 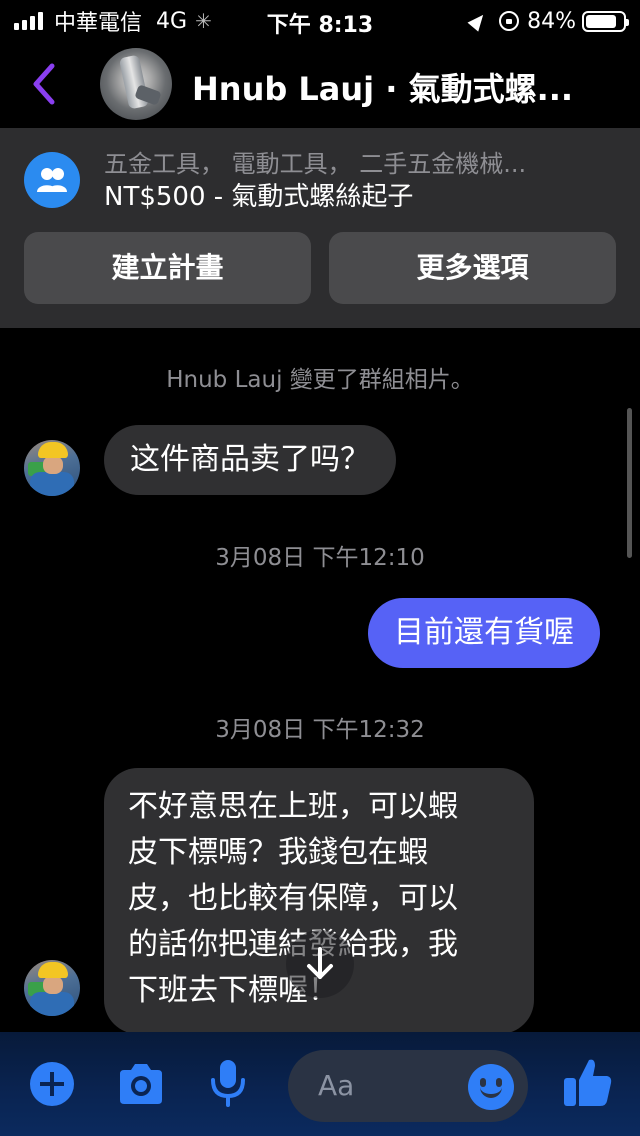 I want to click on scrollbar, so click(x=629, y=483).